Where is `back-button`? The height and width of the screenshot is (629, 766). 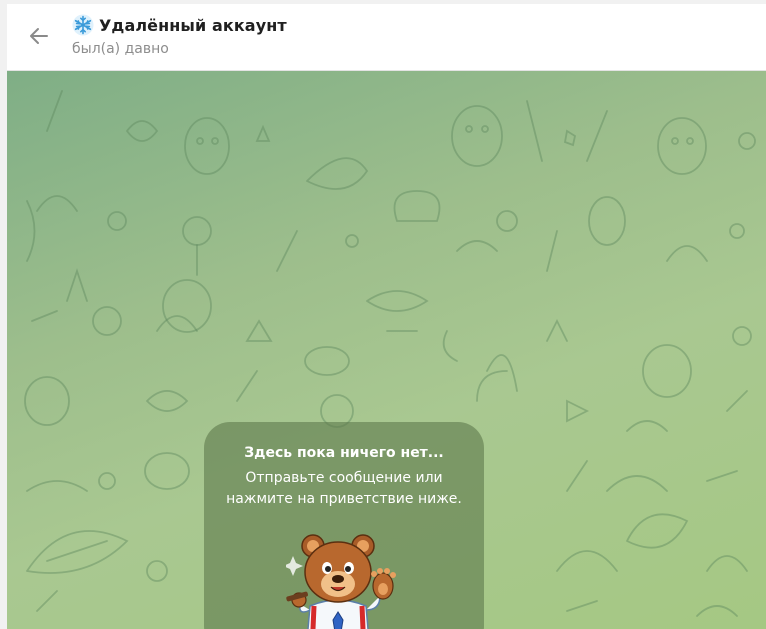 back-button is located at coordinates (39, 36).